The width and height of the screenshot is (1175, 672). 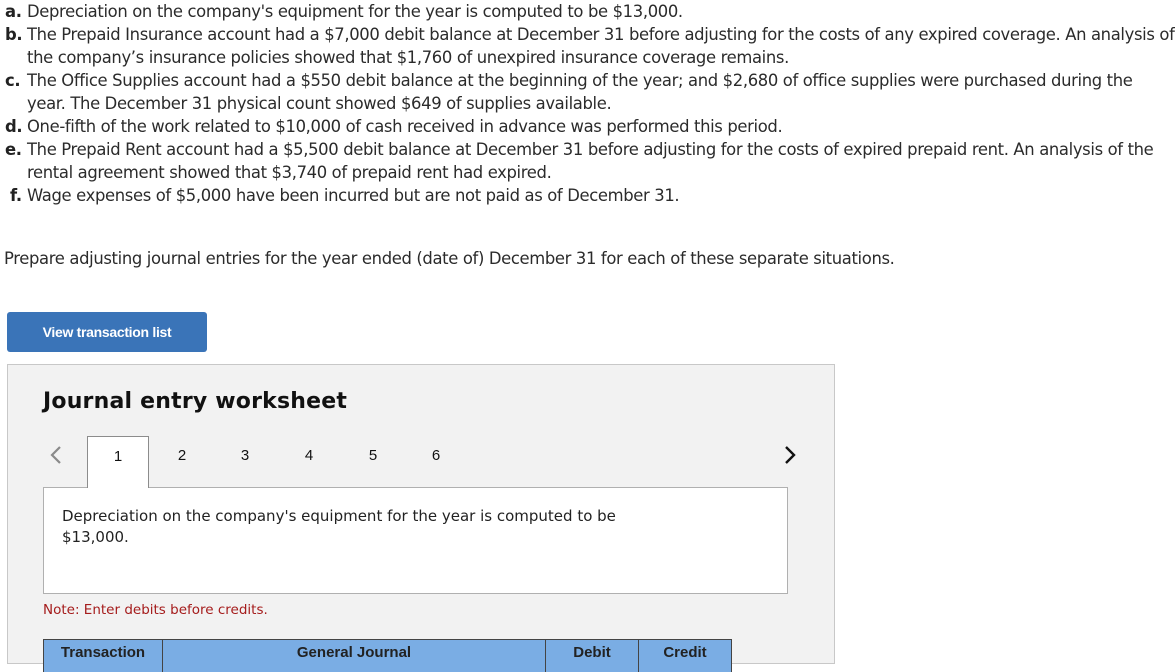 I want to click on item-letter: b., so click(x=13, y=34).